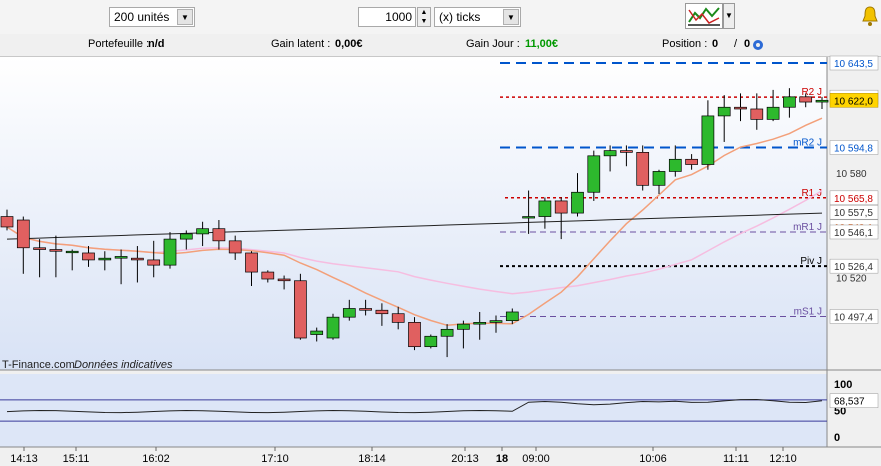  I want to click on price-tag-label: 10 557,5, so click(853, 213).